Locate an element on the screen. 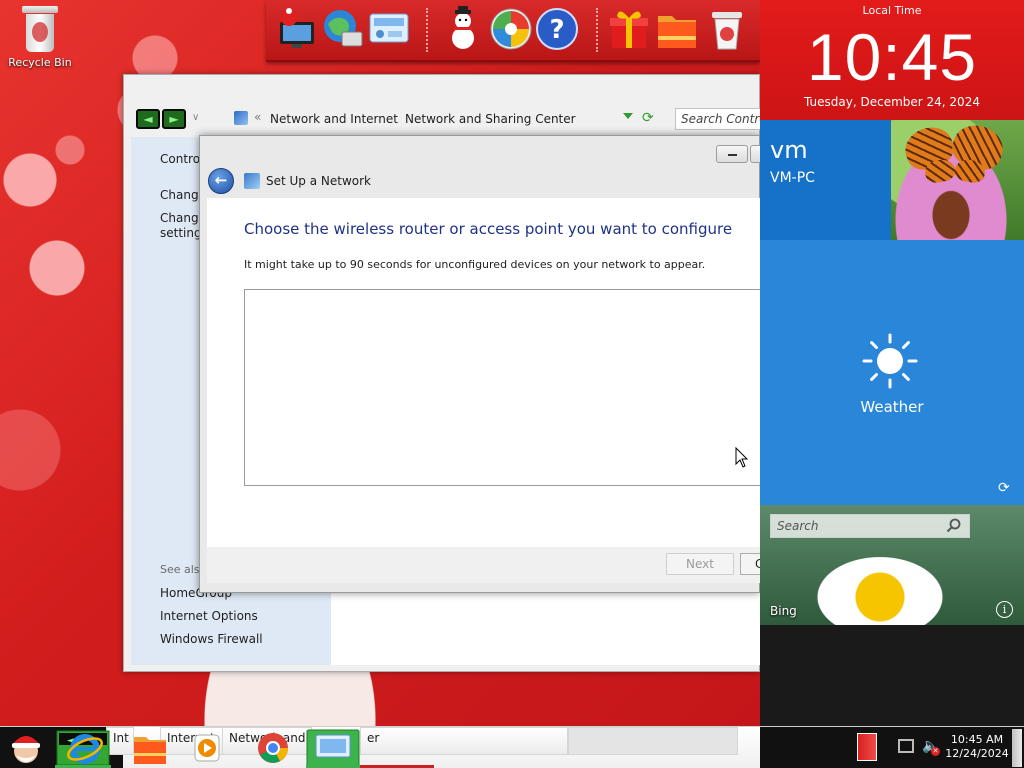 The image size is (1024, 768). weather-tile: Weather ⟳ is located at coordinates (892, 372).